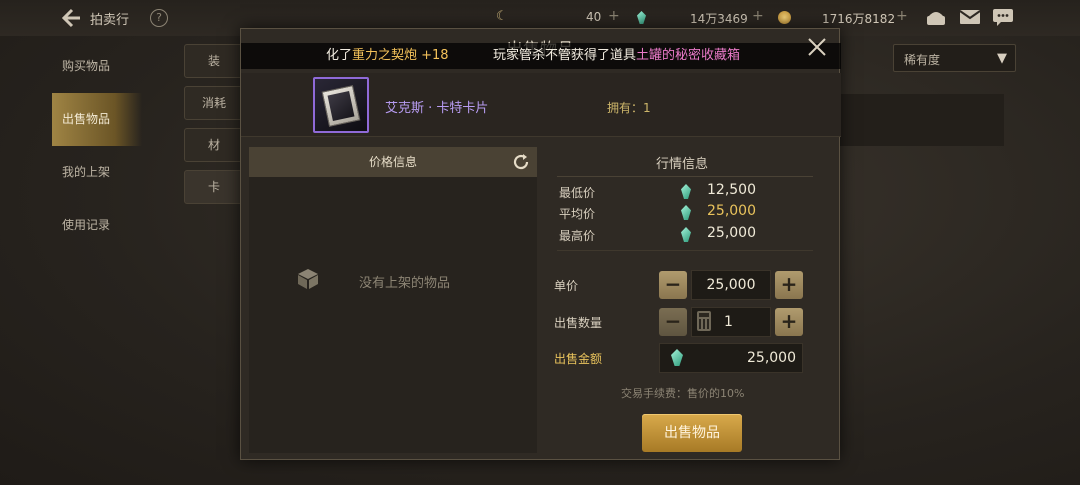 This screenshot has width=1080, height=485. What do you see at coordinates (731, 190) in the screenshot?
I see `min-price-value: 12,500` at bounding box center [731, 190].